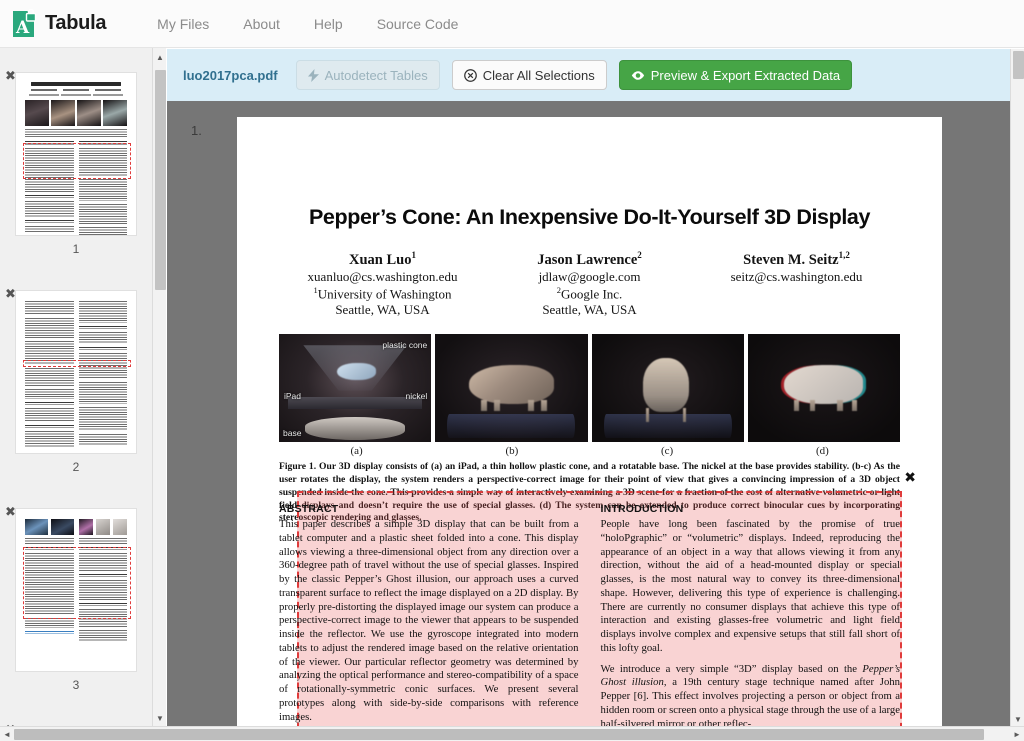 This screenshot has height=741, width=1024. What do you see at coordinates (512, 24) in the screenshot?
I see `navbar: A Tabula My Files About Help Source Code` at bounding box center [512, 24].